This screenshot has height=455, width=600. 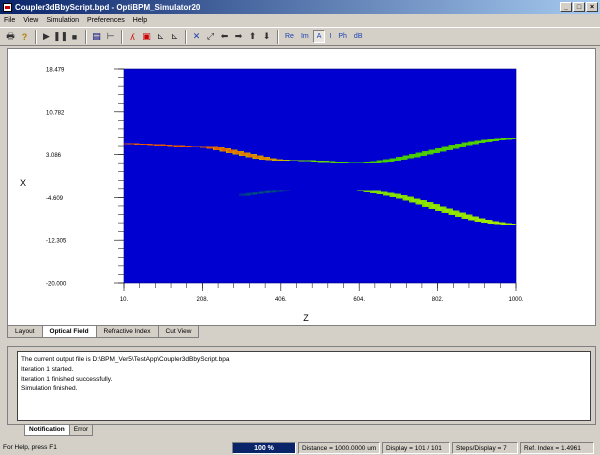 I want to click on pause-icon: ❚❚, so click(x=60, y=36).